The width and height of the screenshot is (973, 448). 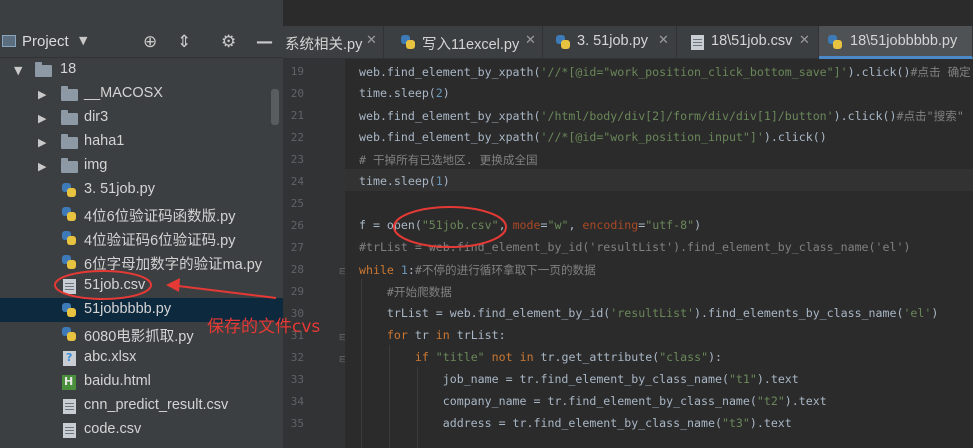 What do you see at coordinates (141, 70) in the screenshot?
I see `tree-folder-18: ▼ 18` at bounding box center [141, 70].